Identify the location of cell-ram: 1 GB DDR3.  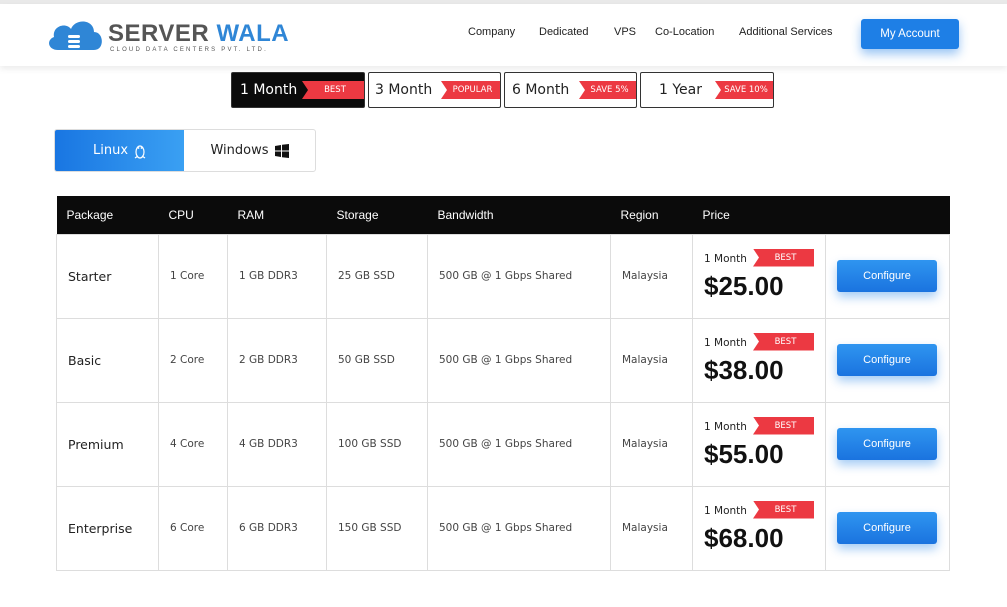
(277, 276).